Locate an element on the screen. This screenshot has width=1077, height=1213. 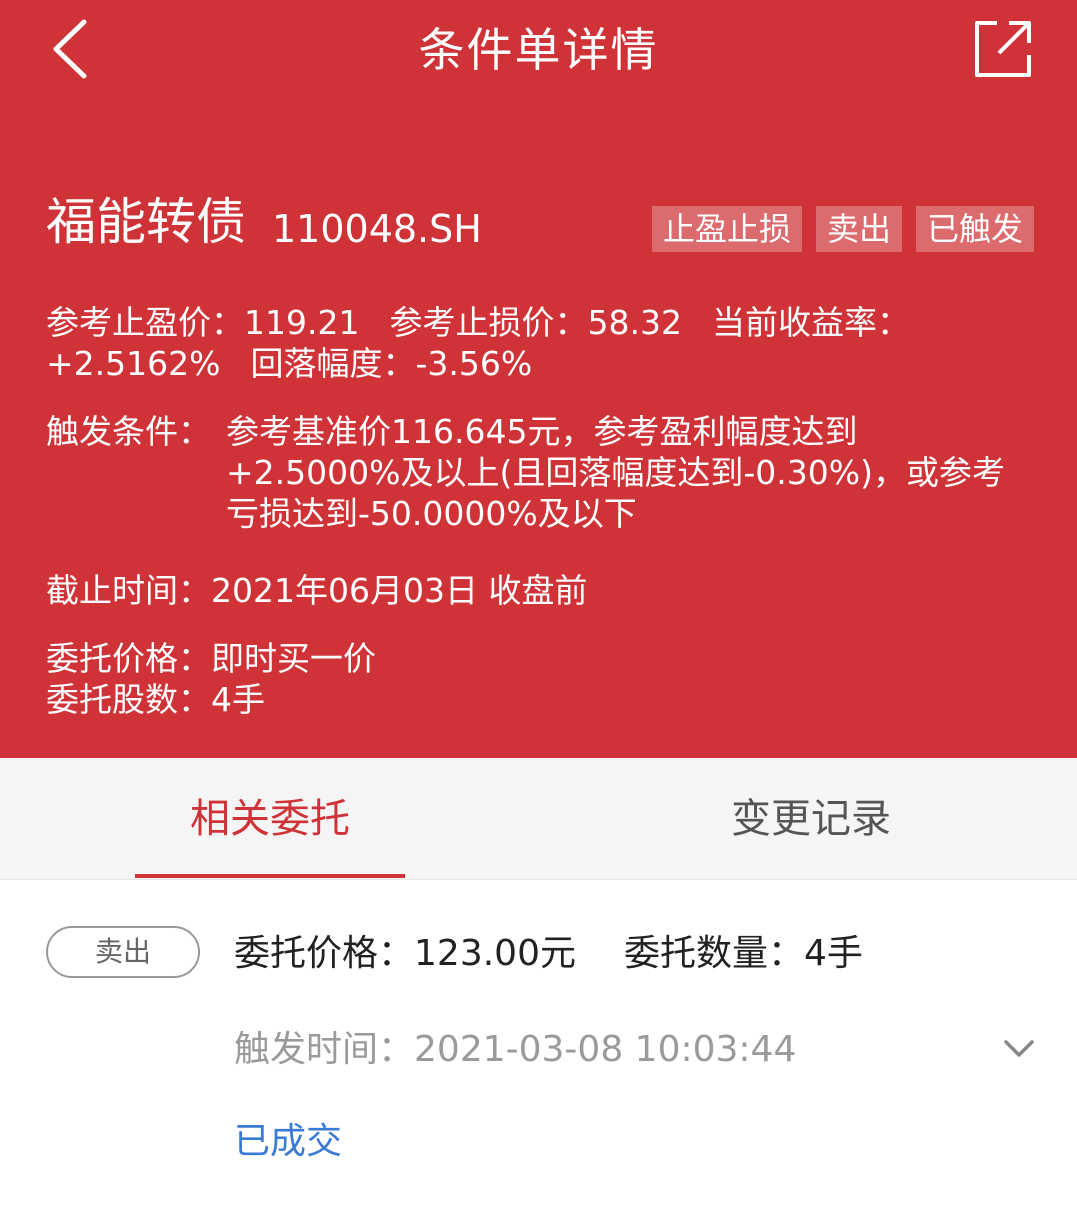
order-qty-label: 委托数量： is located at coordinates (713, 953).